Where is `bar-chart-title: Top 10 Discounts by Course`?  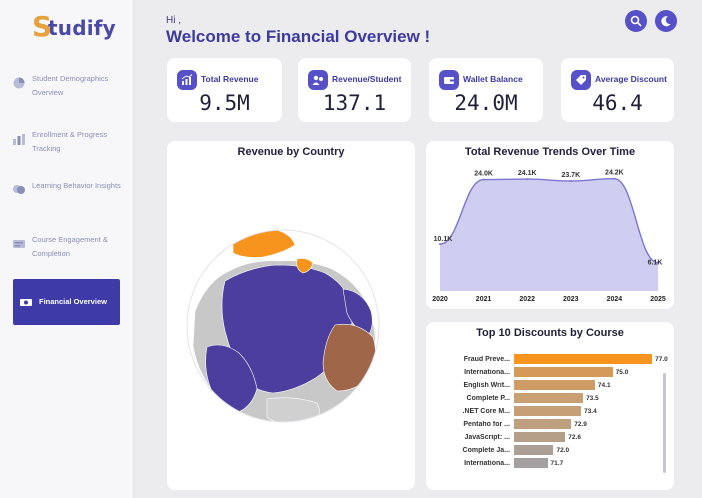
bar-chart-title: Top 10 Discounts by Course is located at coordinates (550, 333).